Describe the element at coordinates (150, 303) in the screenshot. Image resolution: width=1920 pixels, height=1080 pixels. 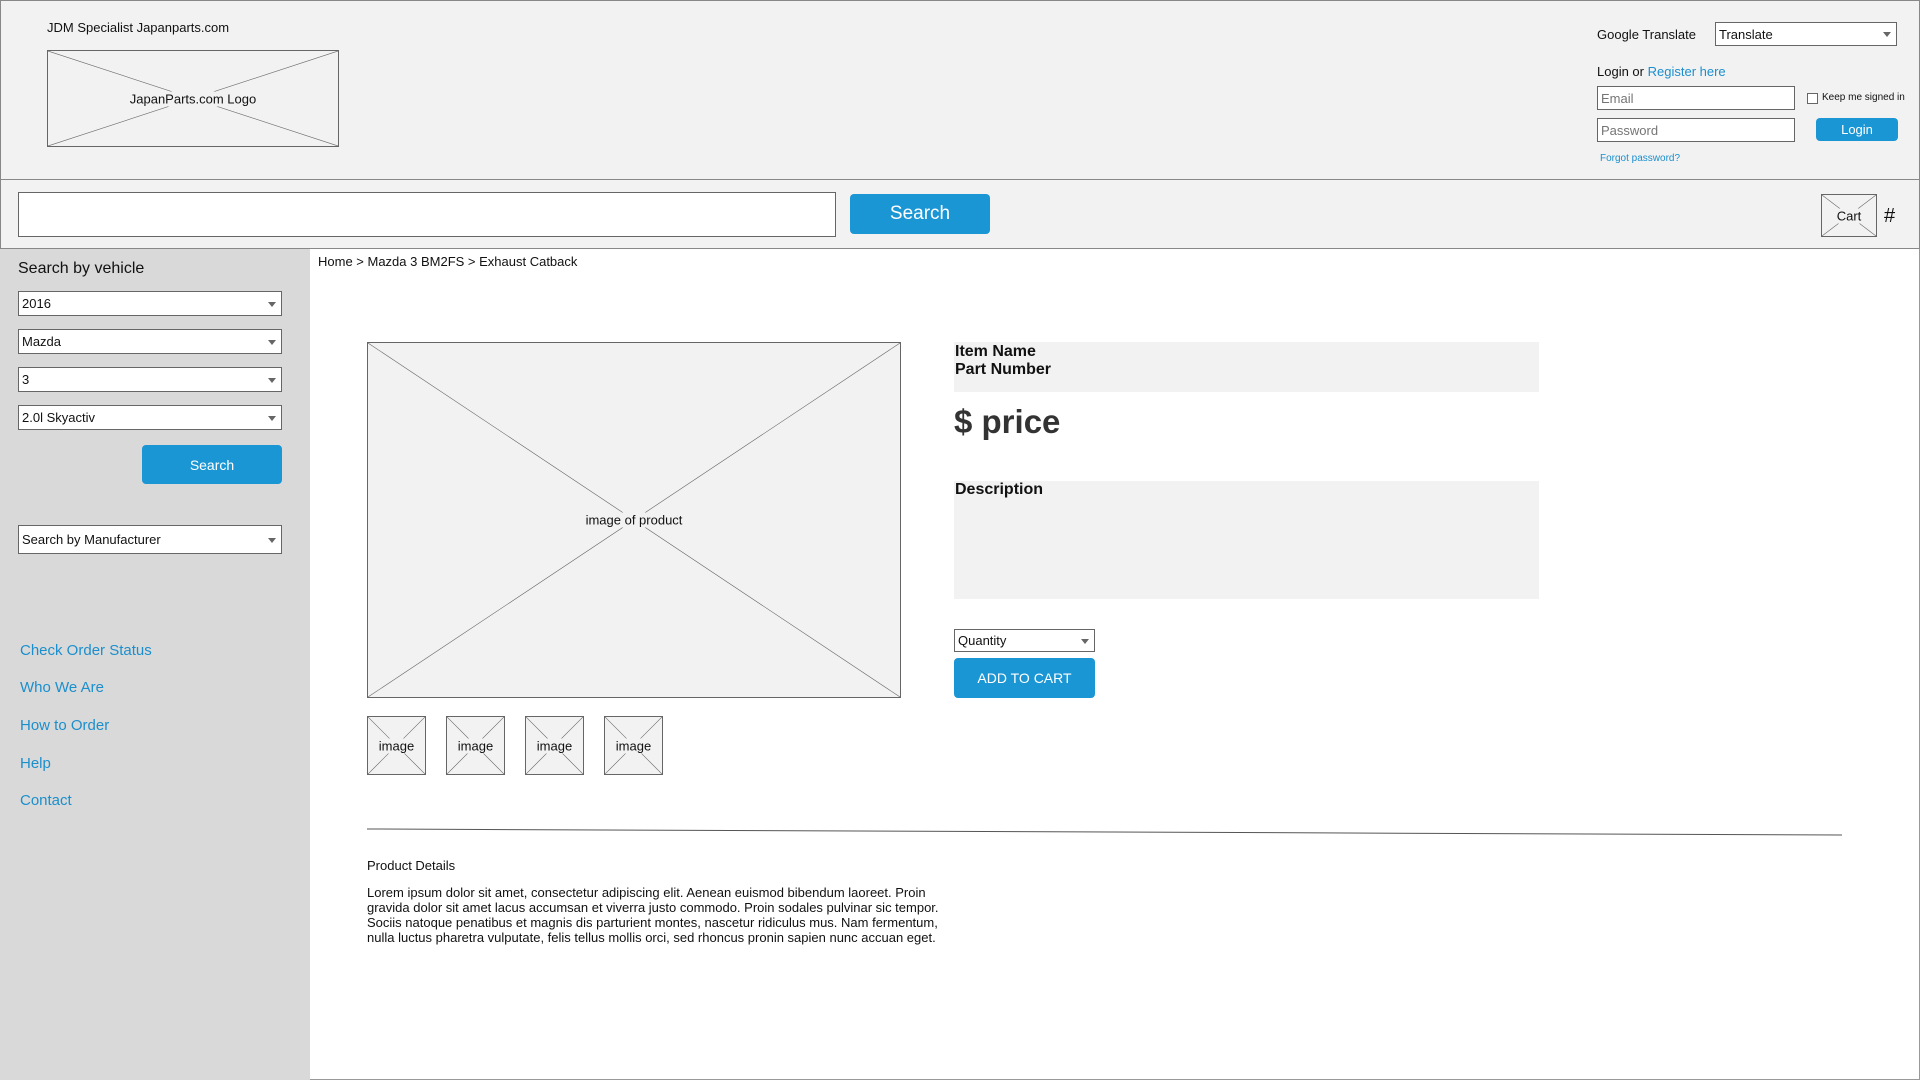
I see `year-select: 2016` at that location.